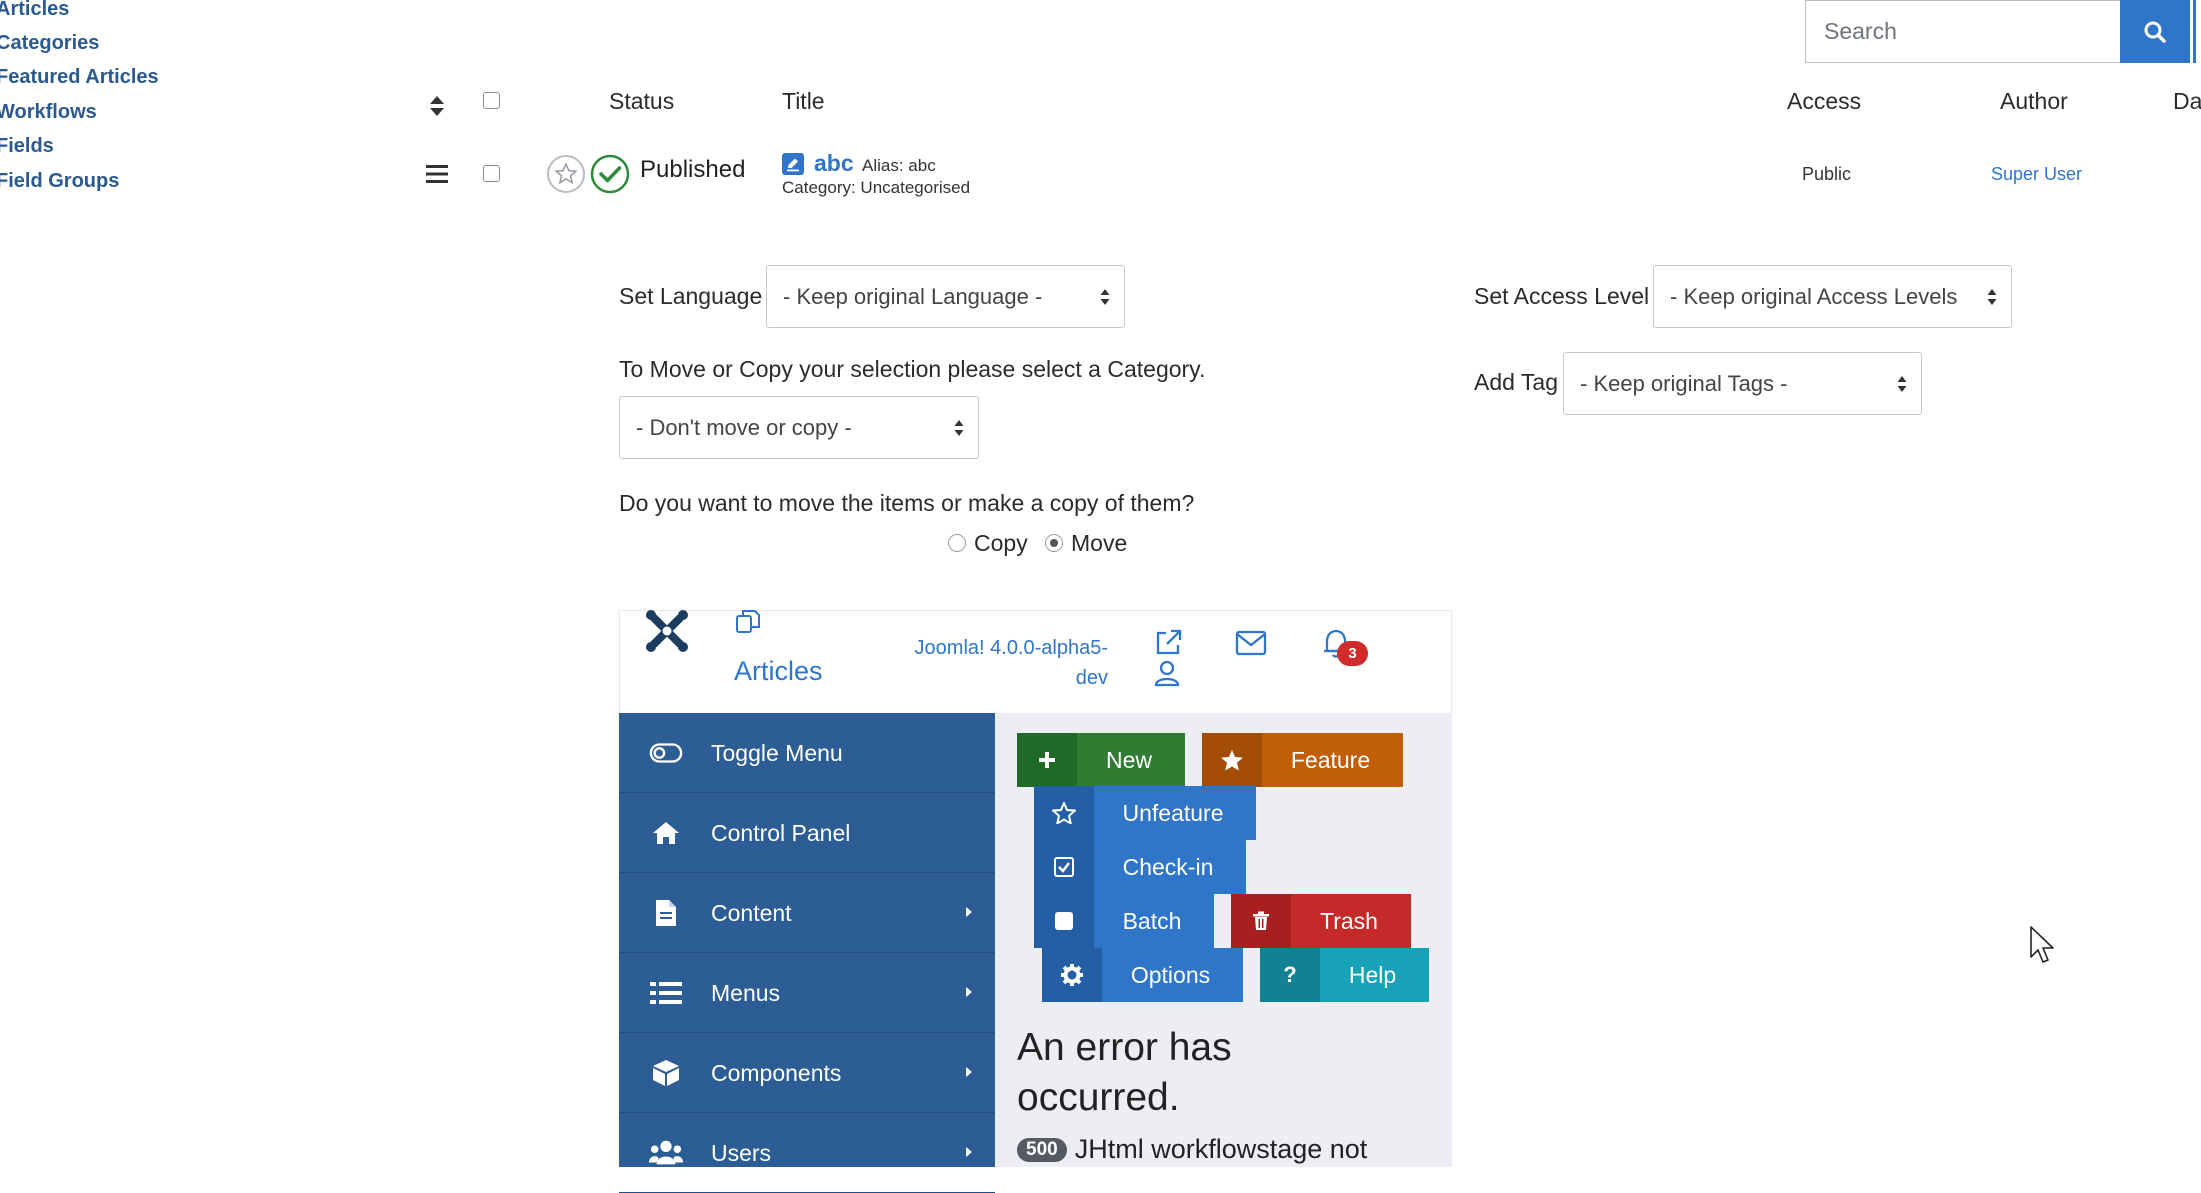 Image resolution: width=2201 pixels, height=1193 pixels. Describe the element at coordinates (1064, 921) in the screenshot. I see `square-icon` at that location.